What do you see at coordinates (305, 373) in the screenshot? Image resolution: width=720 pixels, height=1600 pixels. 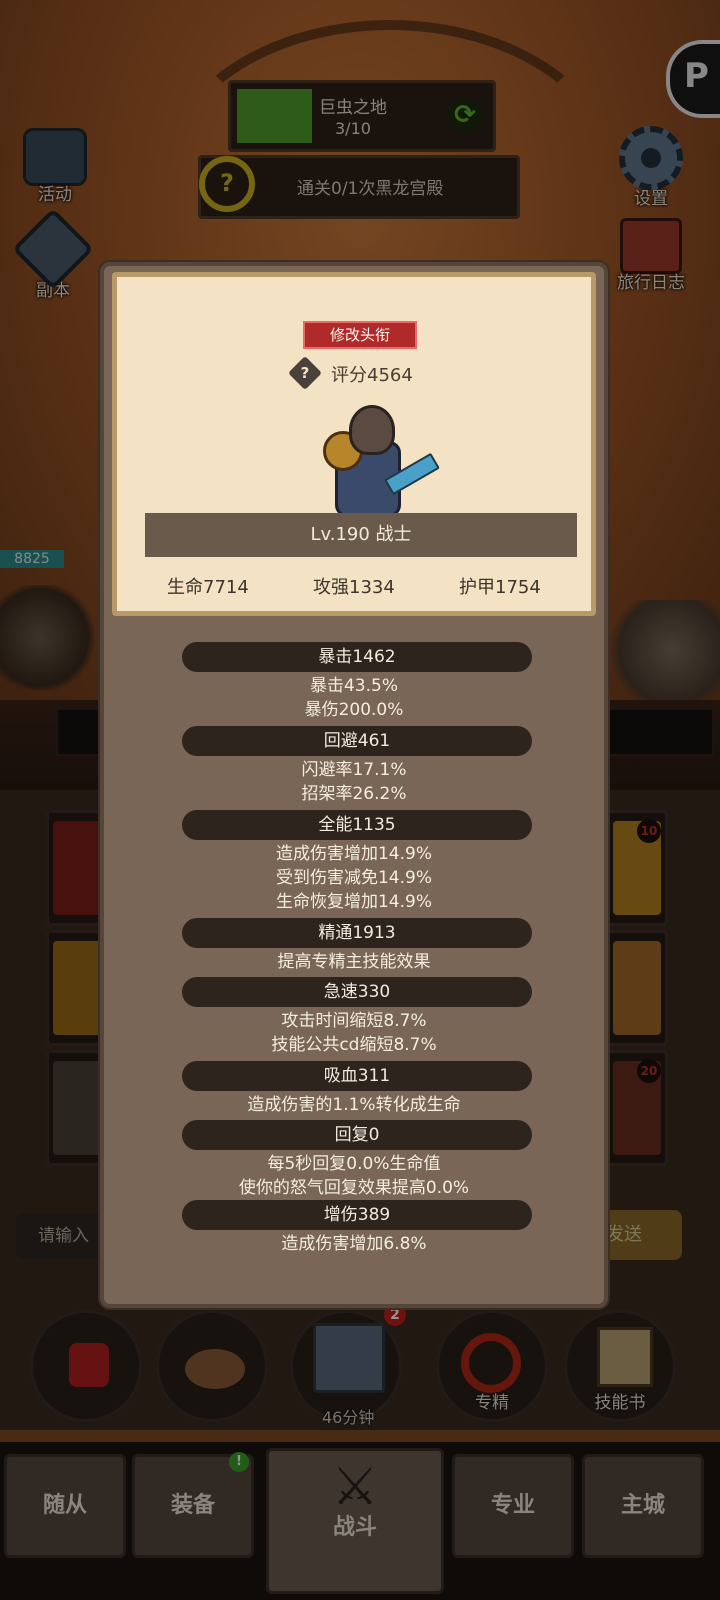 I see `help-icon: ?` at bounding box center [305, 373].